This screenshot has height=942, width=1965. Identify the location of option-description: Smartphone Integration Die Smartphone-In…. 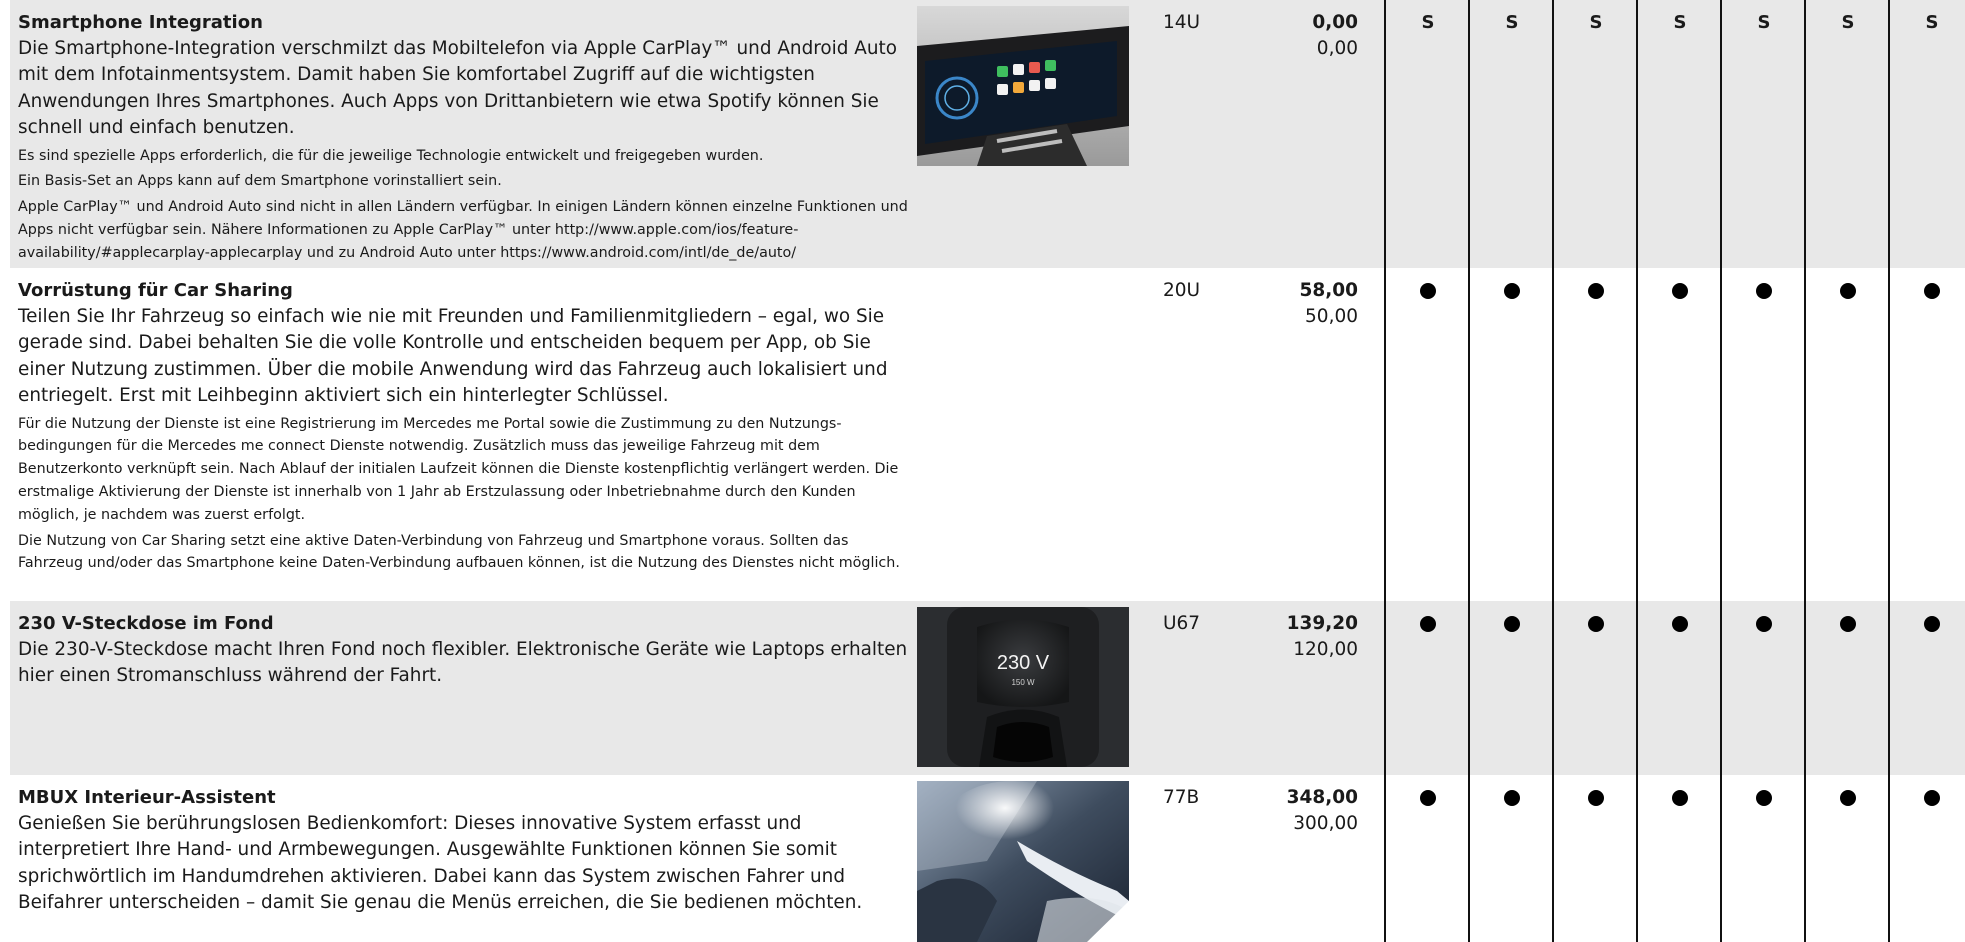
(464, 137).